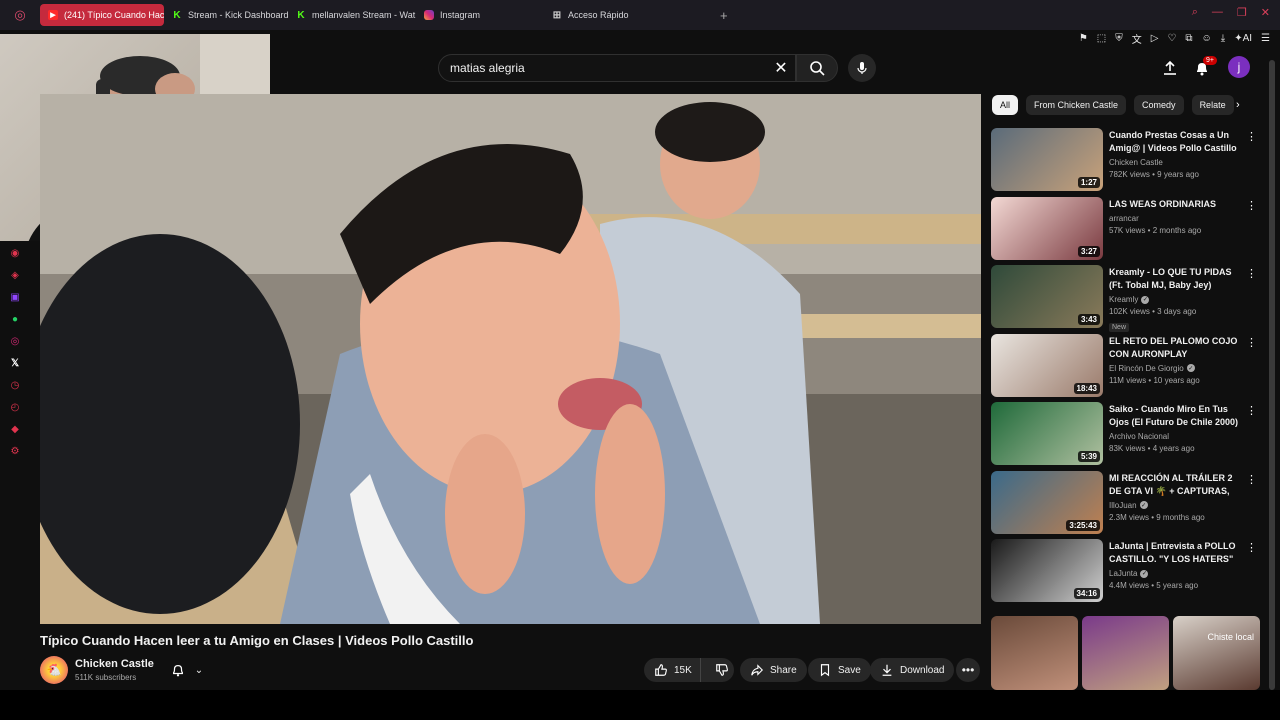 The height and width of the screenshot is (720, 1280). What do you see at coordinates (1176, 573) in the screenshot?
I see `recommendation-channel: LaJunta ✓` at bounding box center [1176, 573].